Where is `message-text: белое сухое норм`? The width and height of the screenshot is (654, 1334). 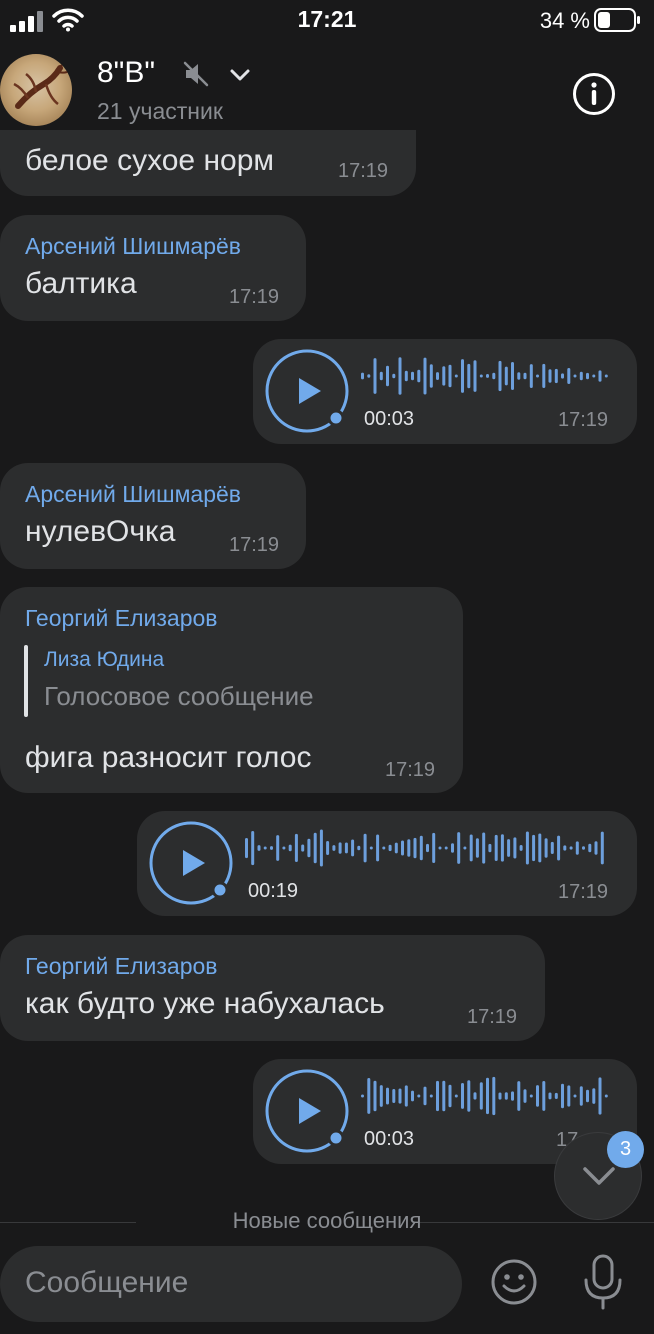
message-text: белое сухое норм is located at coordinates (150, 160).